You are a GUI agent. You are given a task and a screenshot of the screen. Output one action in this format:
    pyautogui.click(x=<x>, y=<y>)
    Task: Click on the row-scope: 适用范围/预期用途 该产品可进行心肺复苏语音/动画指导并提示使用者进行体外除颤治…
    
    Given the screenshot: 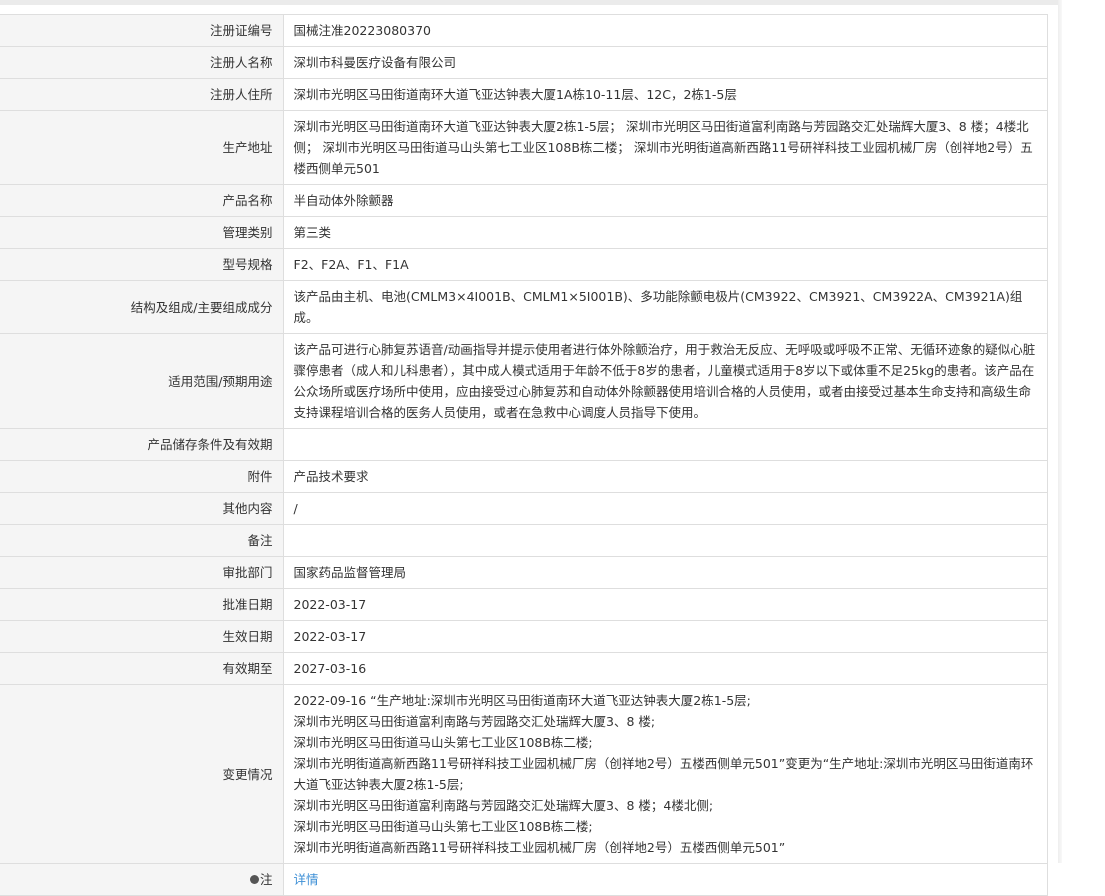 What is the action you would take?
    pyautogui.click(x=524, y=381)
    